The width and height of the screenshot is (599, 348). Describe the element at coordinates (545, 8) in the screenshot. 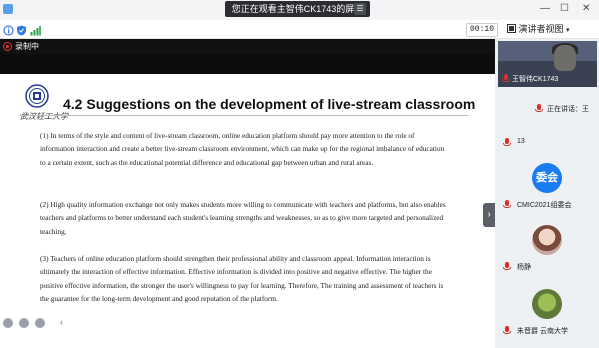

I see `minimize-icon: —` at that location.